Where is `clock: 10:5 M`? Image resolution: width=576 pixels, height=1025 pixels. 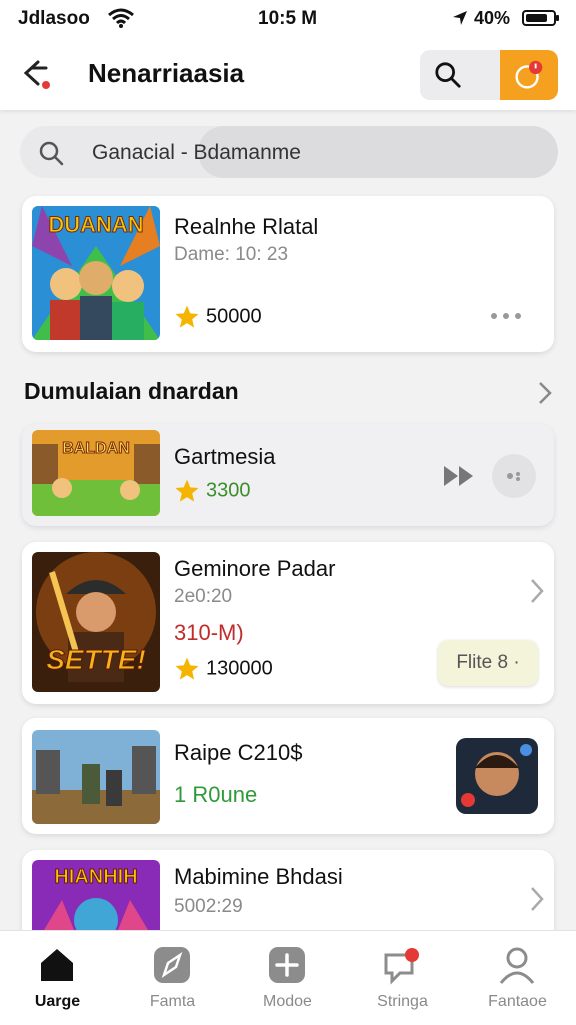 clock: 10:5 M is located at coordinates (288, 18).